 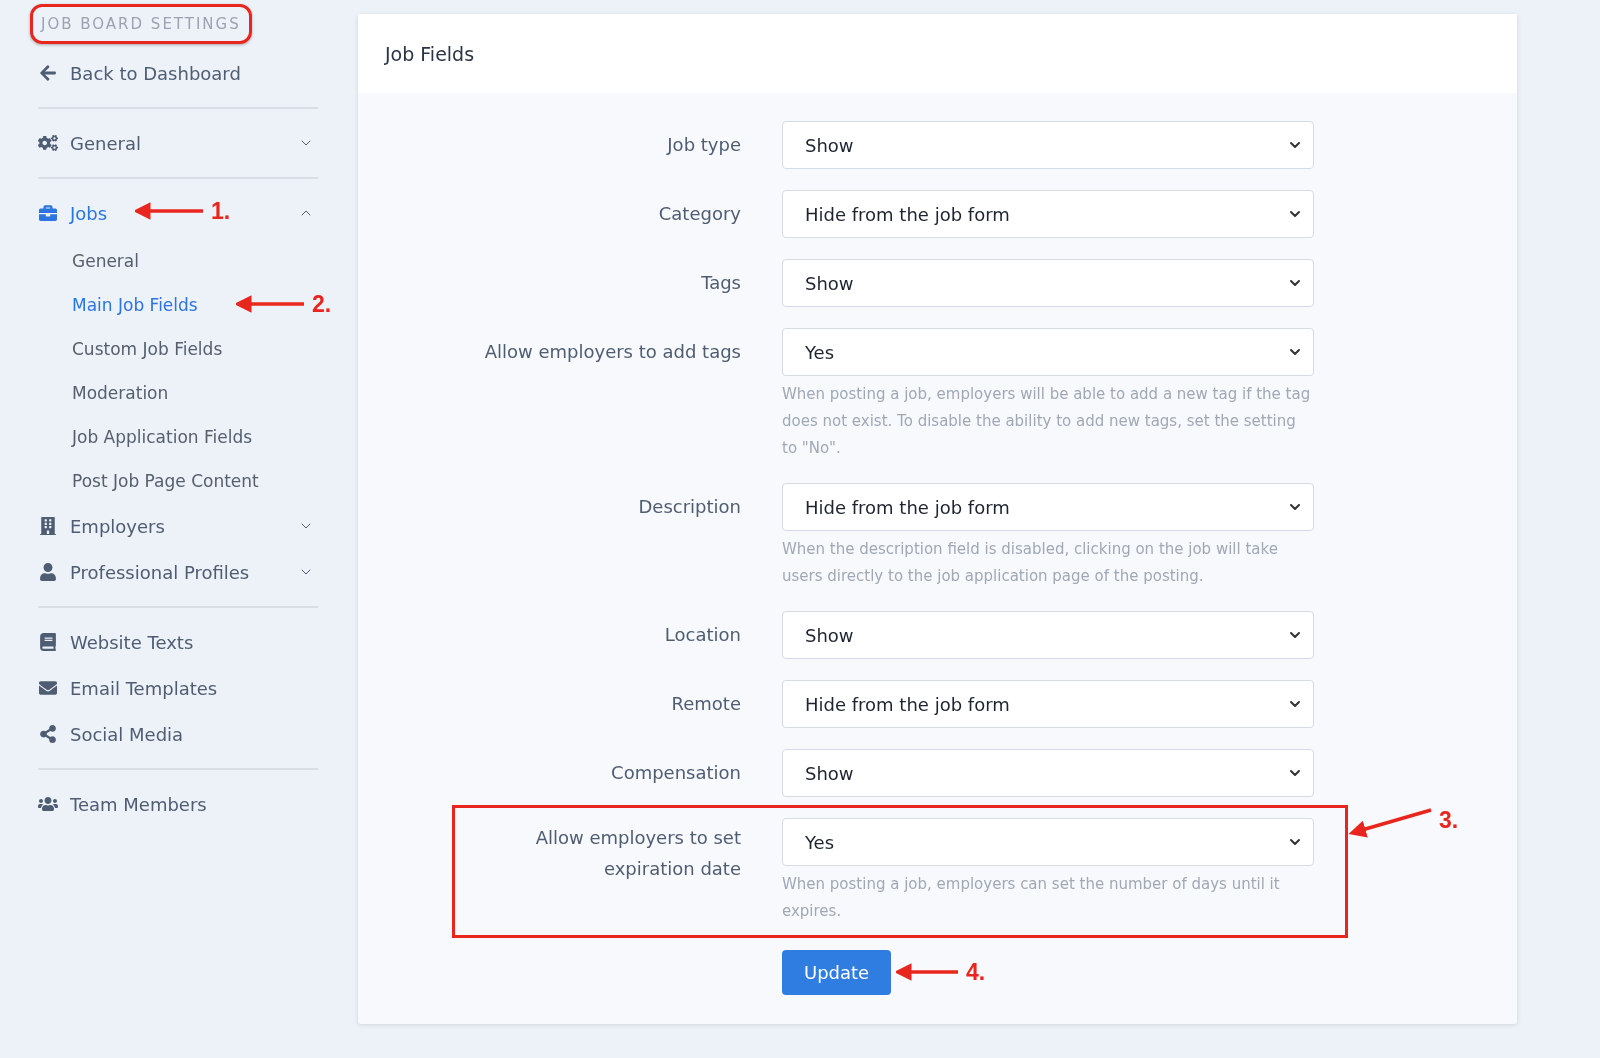 What do you see at coordinates (48, 642) in the screenshot?
I see `book-icon` at bounding box center [48, 642].